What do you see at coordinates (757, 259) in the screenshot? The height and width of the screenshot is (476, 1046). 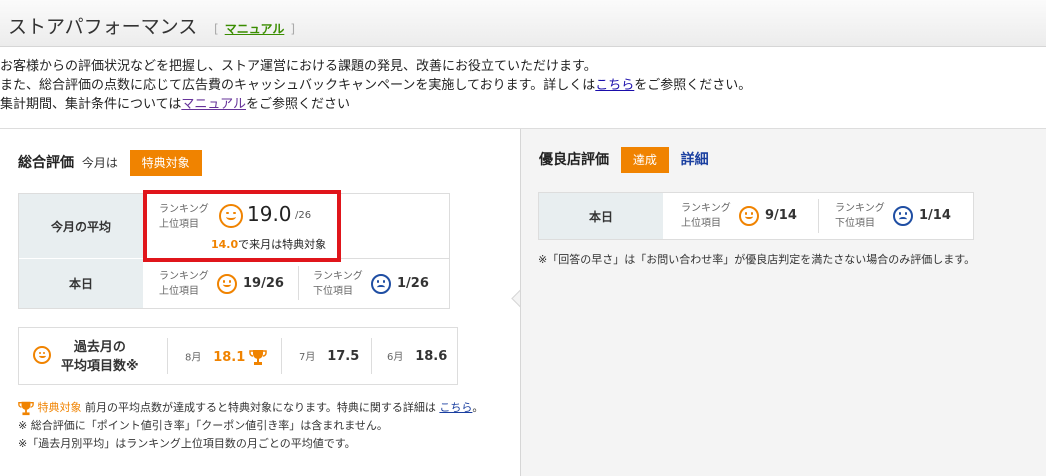 I see `excellent-note: ※「回答の早さ」は「お問い合わせ率」が優良店判定を満たさない場合のみ評価します。` at bounding box center [757, 259].